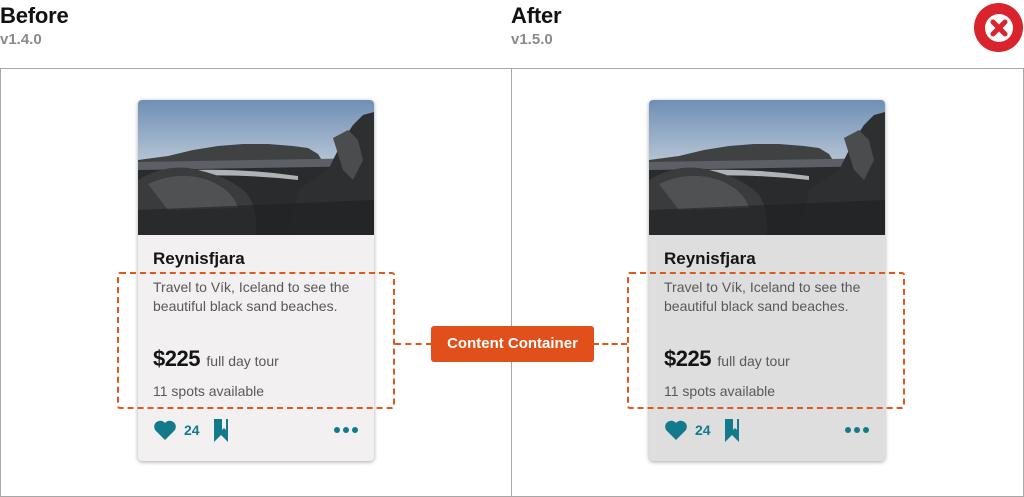 The height and width of the screenshot is (497, 1024). I want to click on before-version: v1.4.0, so click(21, 39).